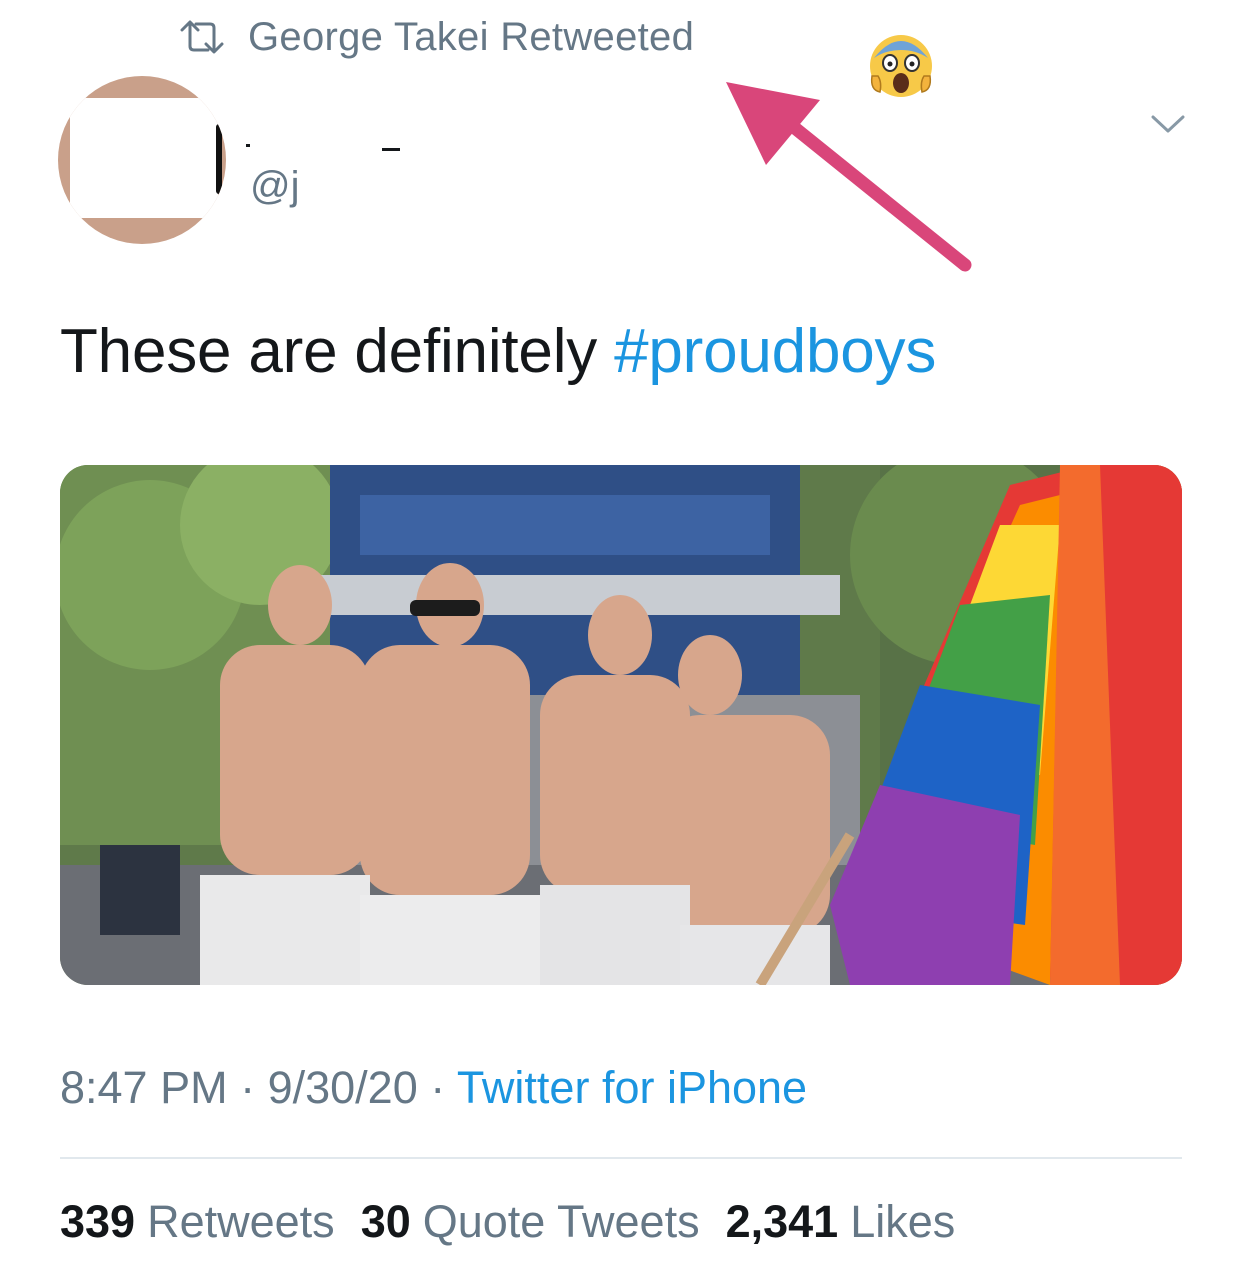 This screenshot has width=1241, height=1274. What do you see at coordinates (385, 1221) in the screenshot?
I see `quote-tweets-count: 30` at bounding box center [385, 1221].